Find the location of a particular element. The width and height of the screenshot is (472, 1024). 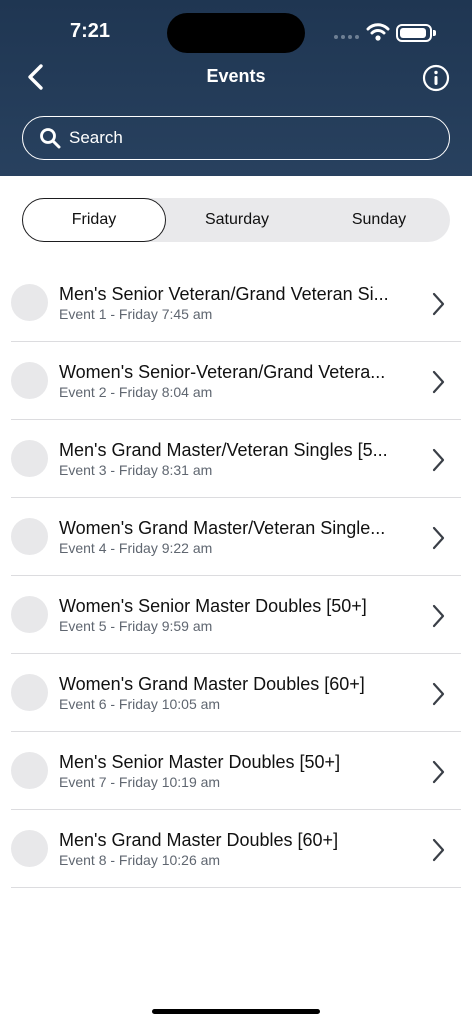

wifi-icon is located at coordinates (378, 32).